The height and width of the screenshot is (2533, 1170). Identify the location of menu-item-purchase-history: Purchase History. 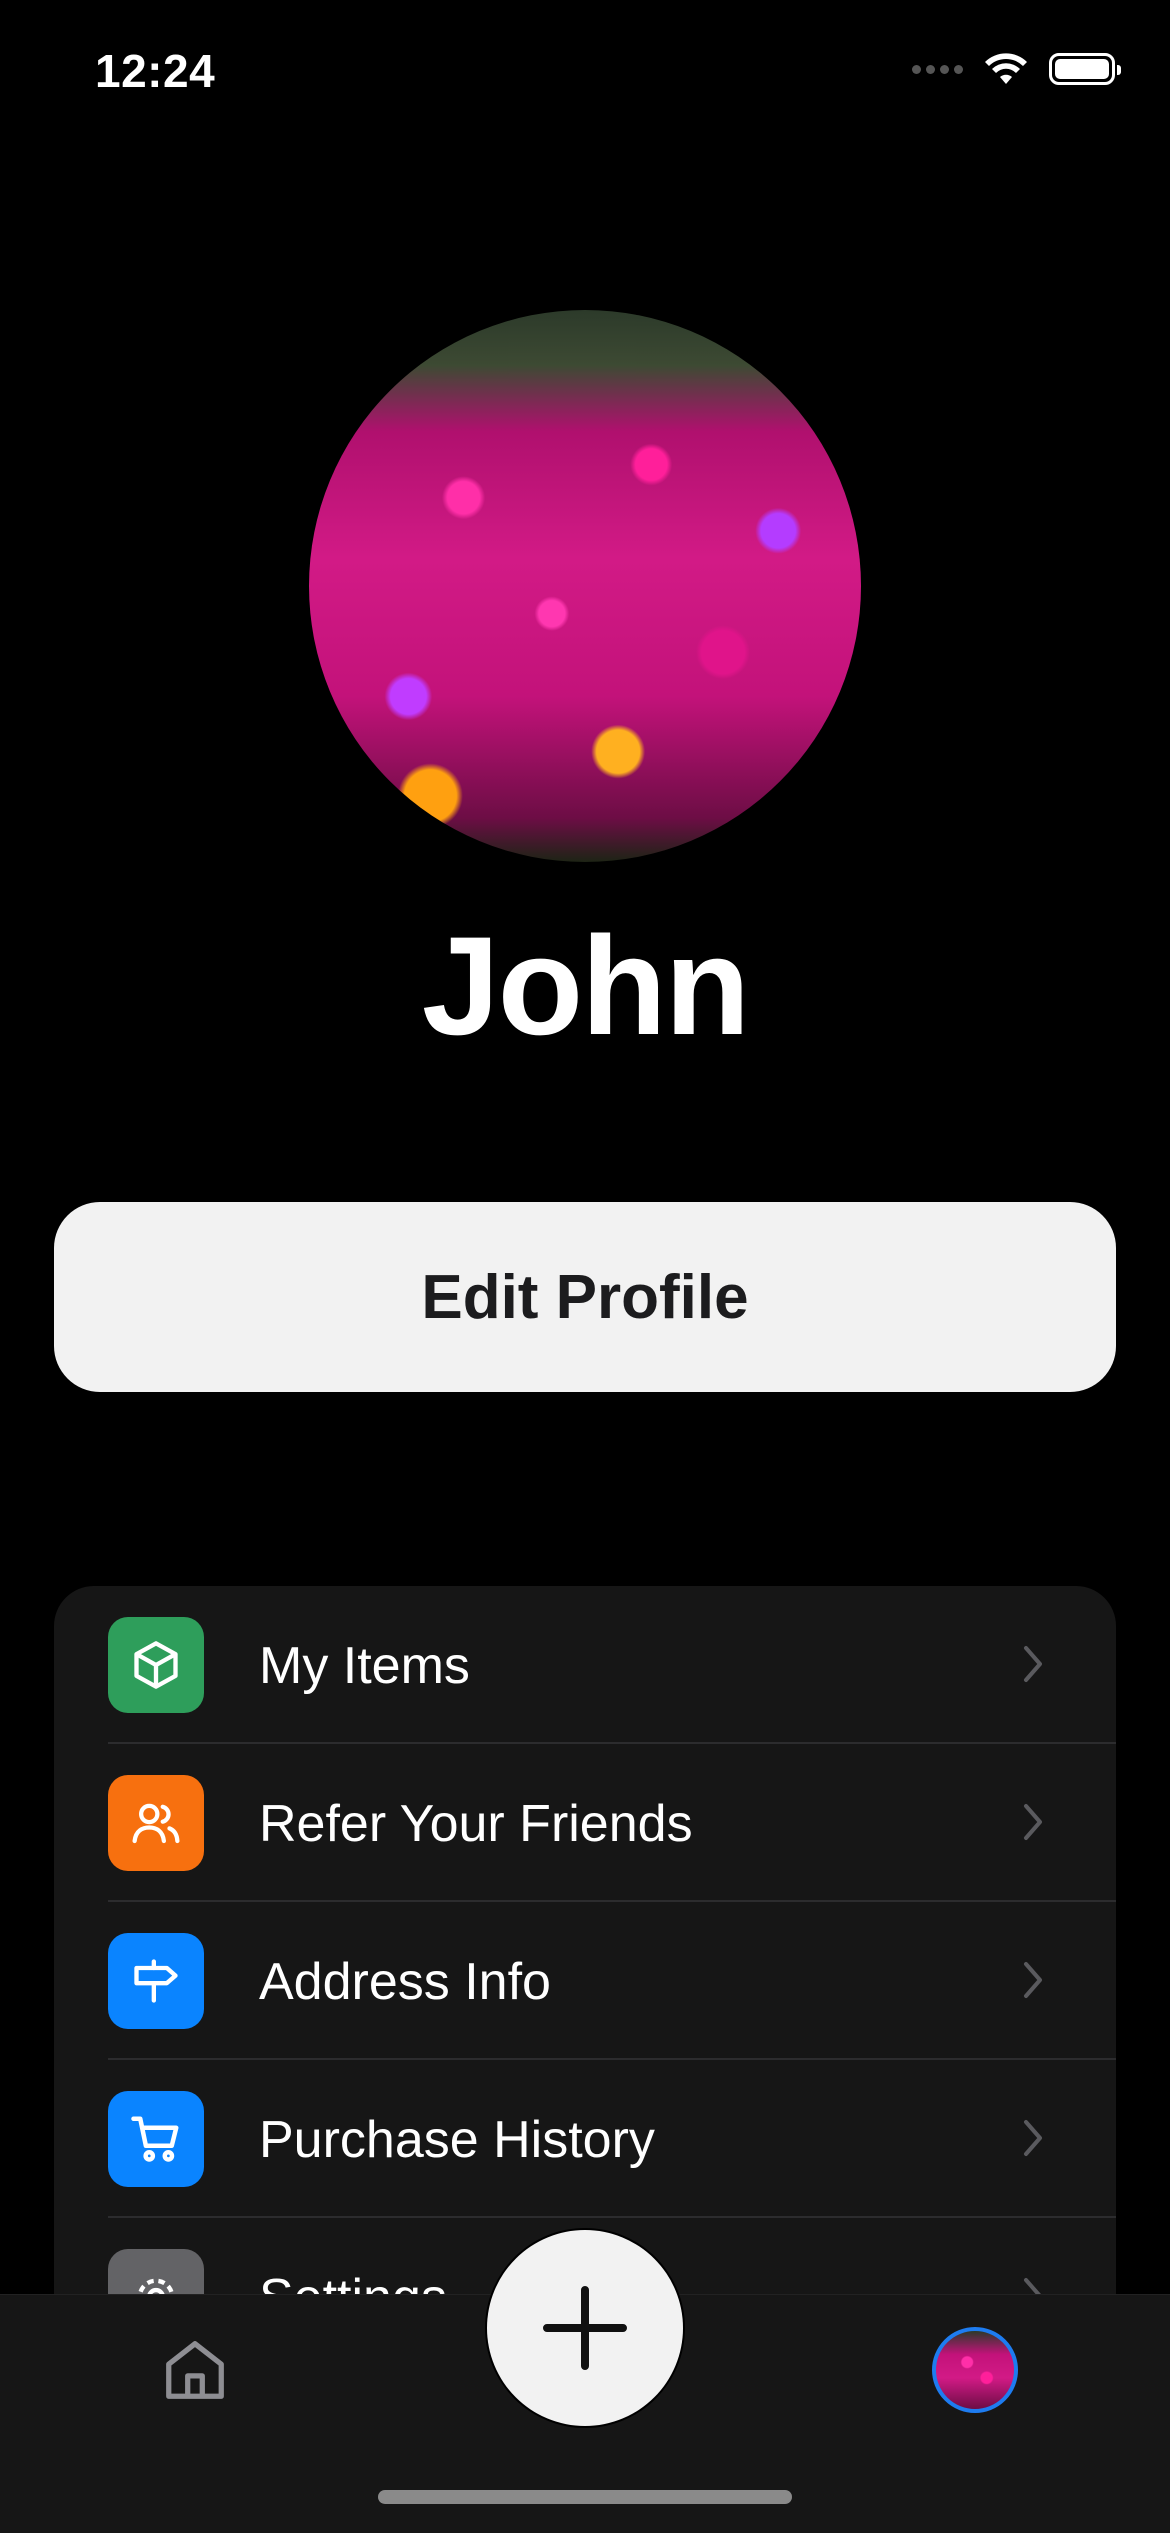
(585, 2139).